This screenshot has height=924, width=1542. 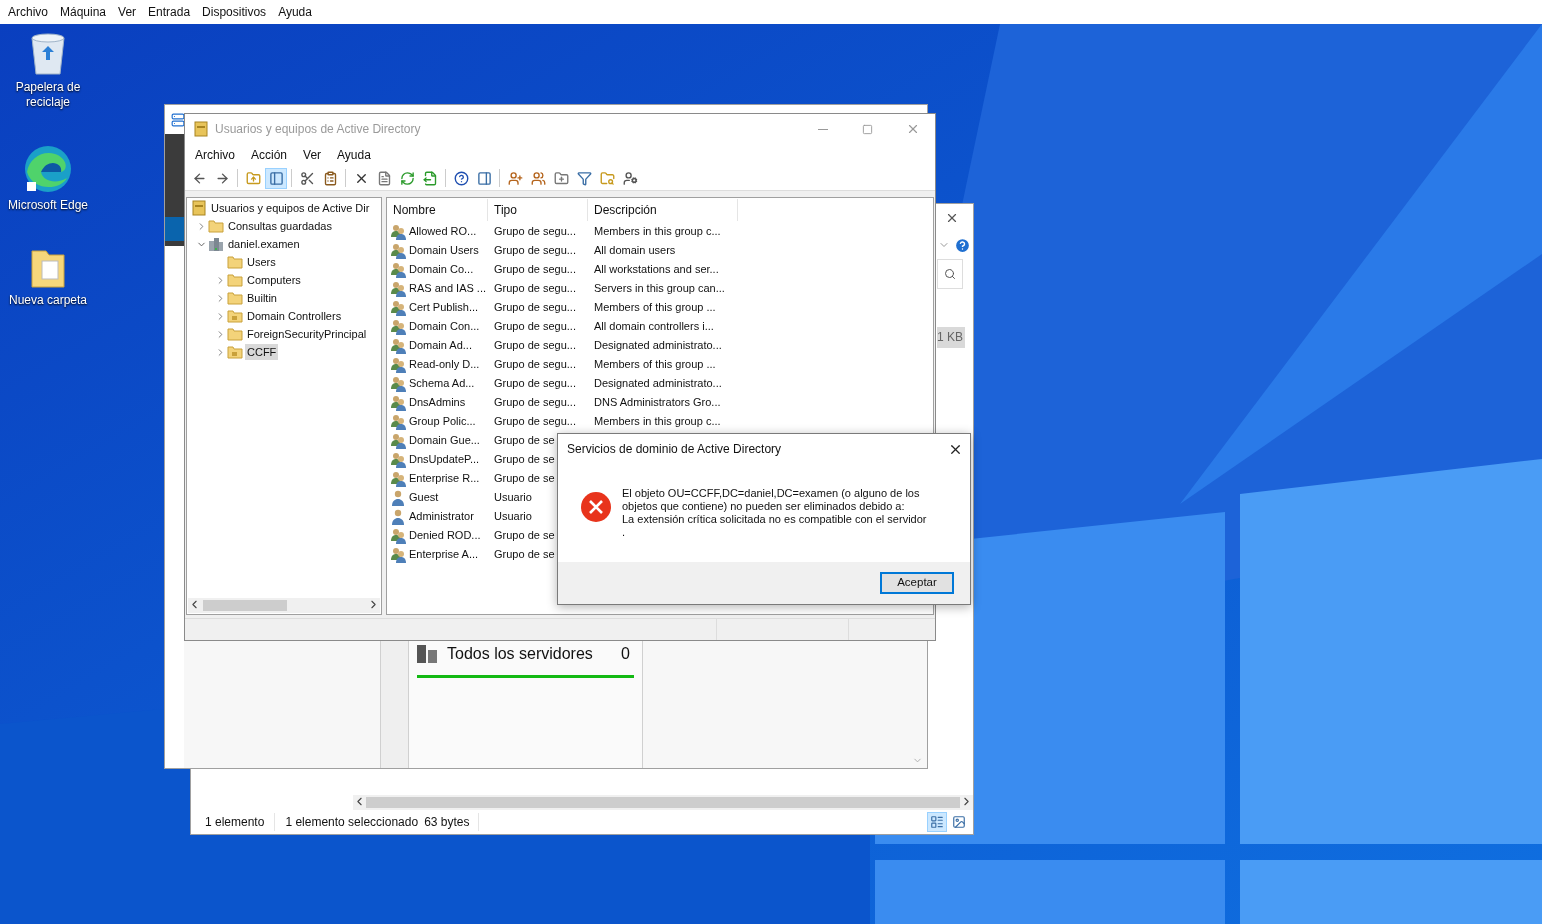 I want to click on tree-item: Consultas guardadas, so click(x=280, y=226).